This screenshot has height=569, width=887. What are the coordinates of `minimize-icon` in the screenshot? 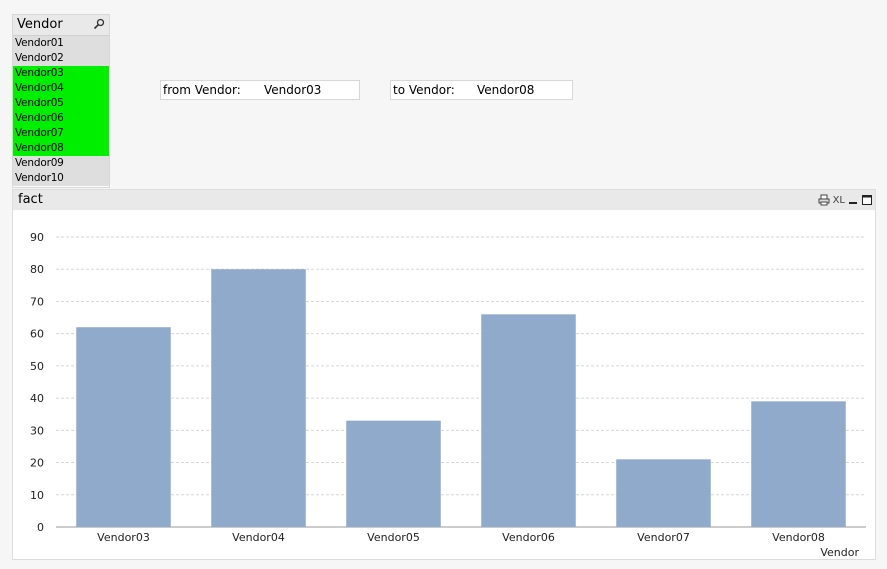 It's located at (853, 200).